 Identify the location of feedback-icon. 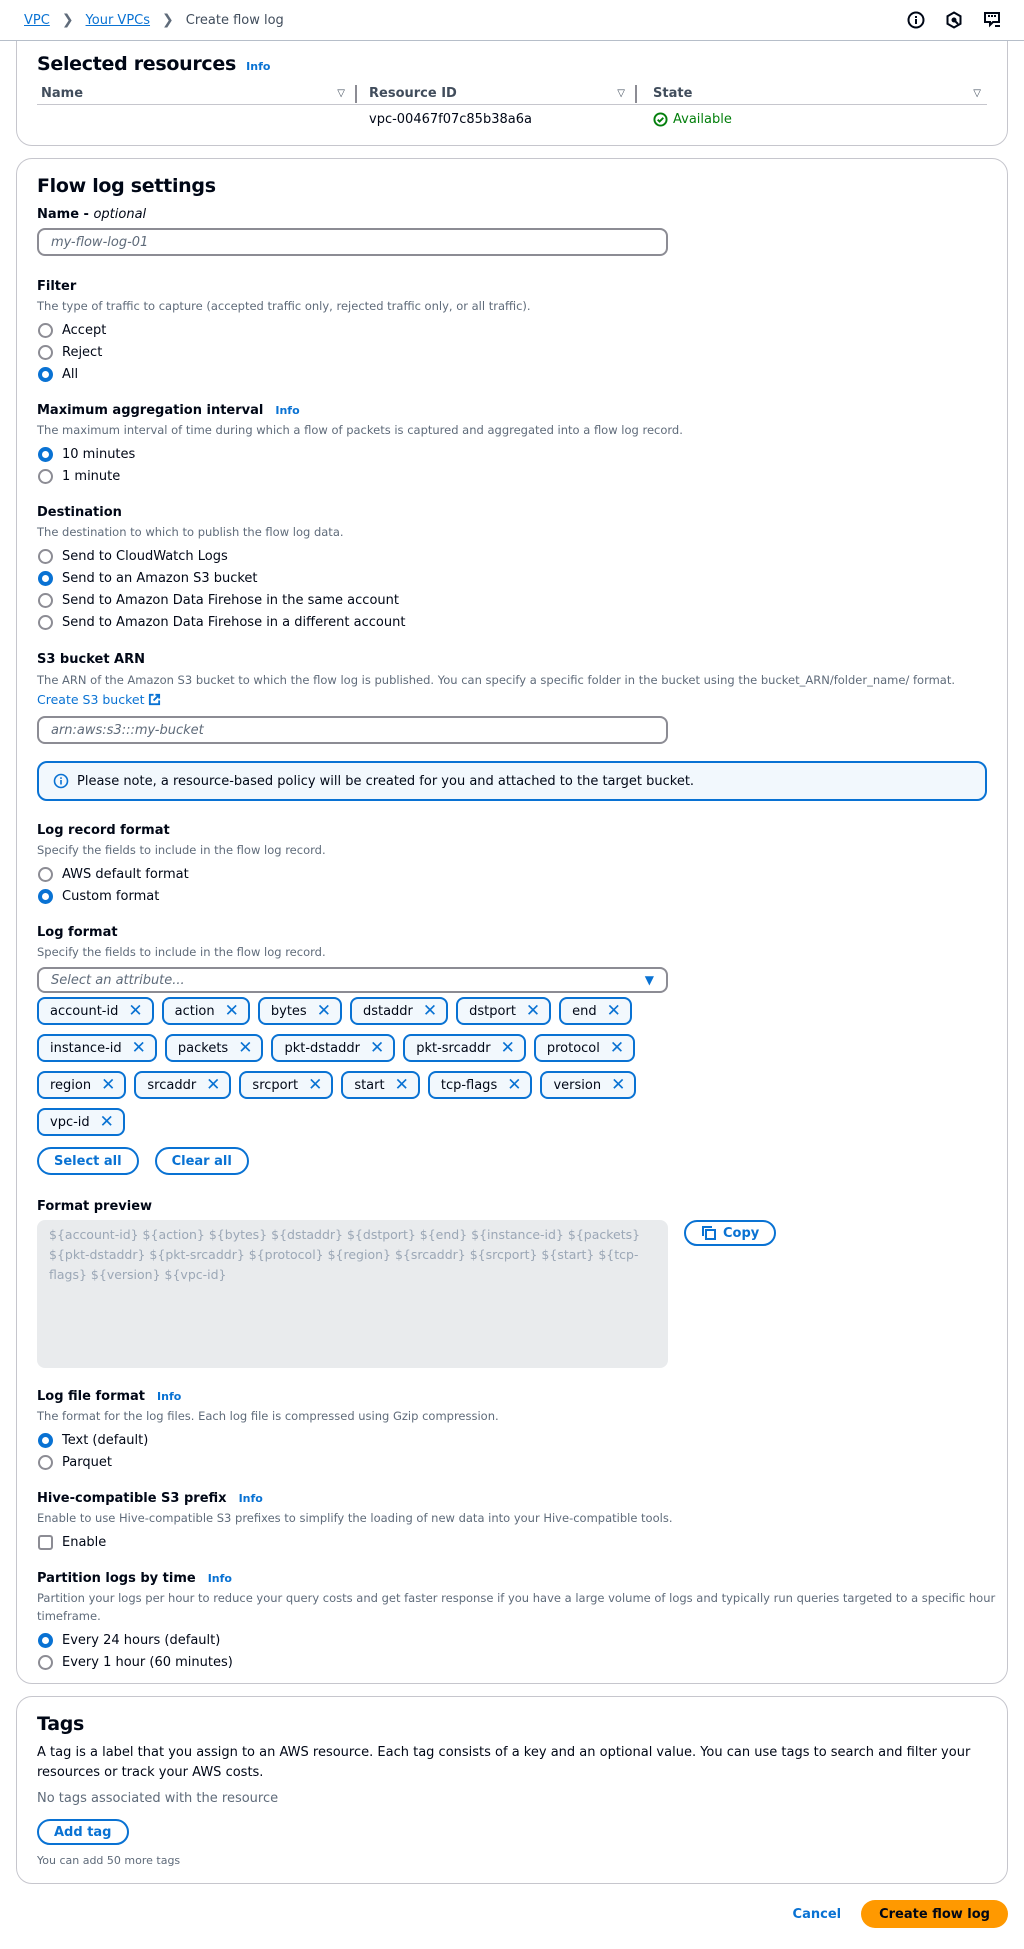
(992, 20).